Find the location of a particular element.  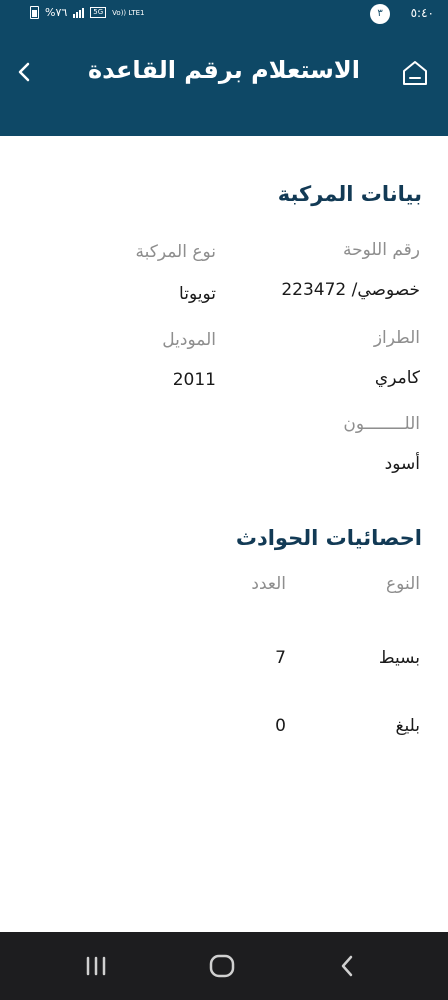

vehicle-type-label: نوع المركبة is located at coordinates (175, 252).